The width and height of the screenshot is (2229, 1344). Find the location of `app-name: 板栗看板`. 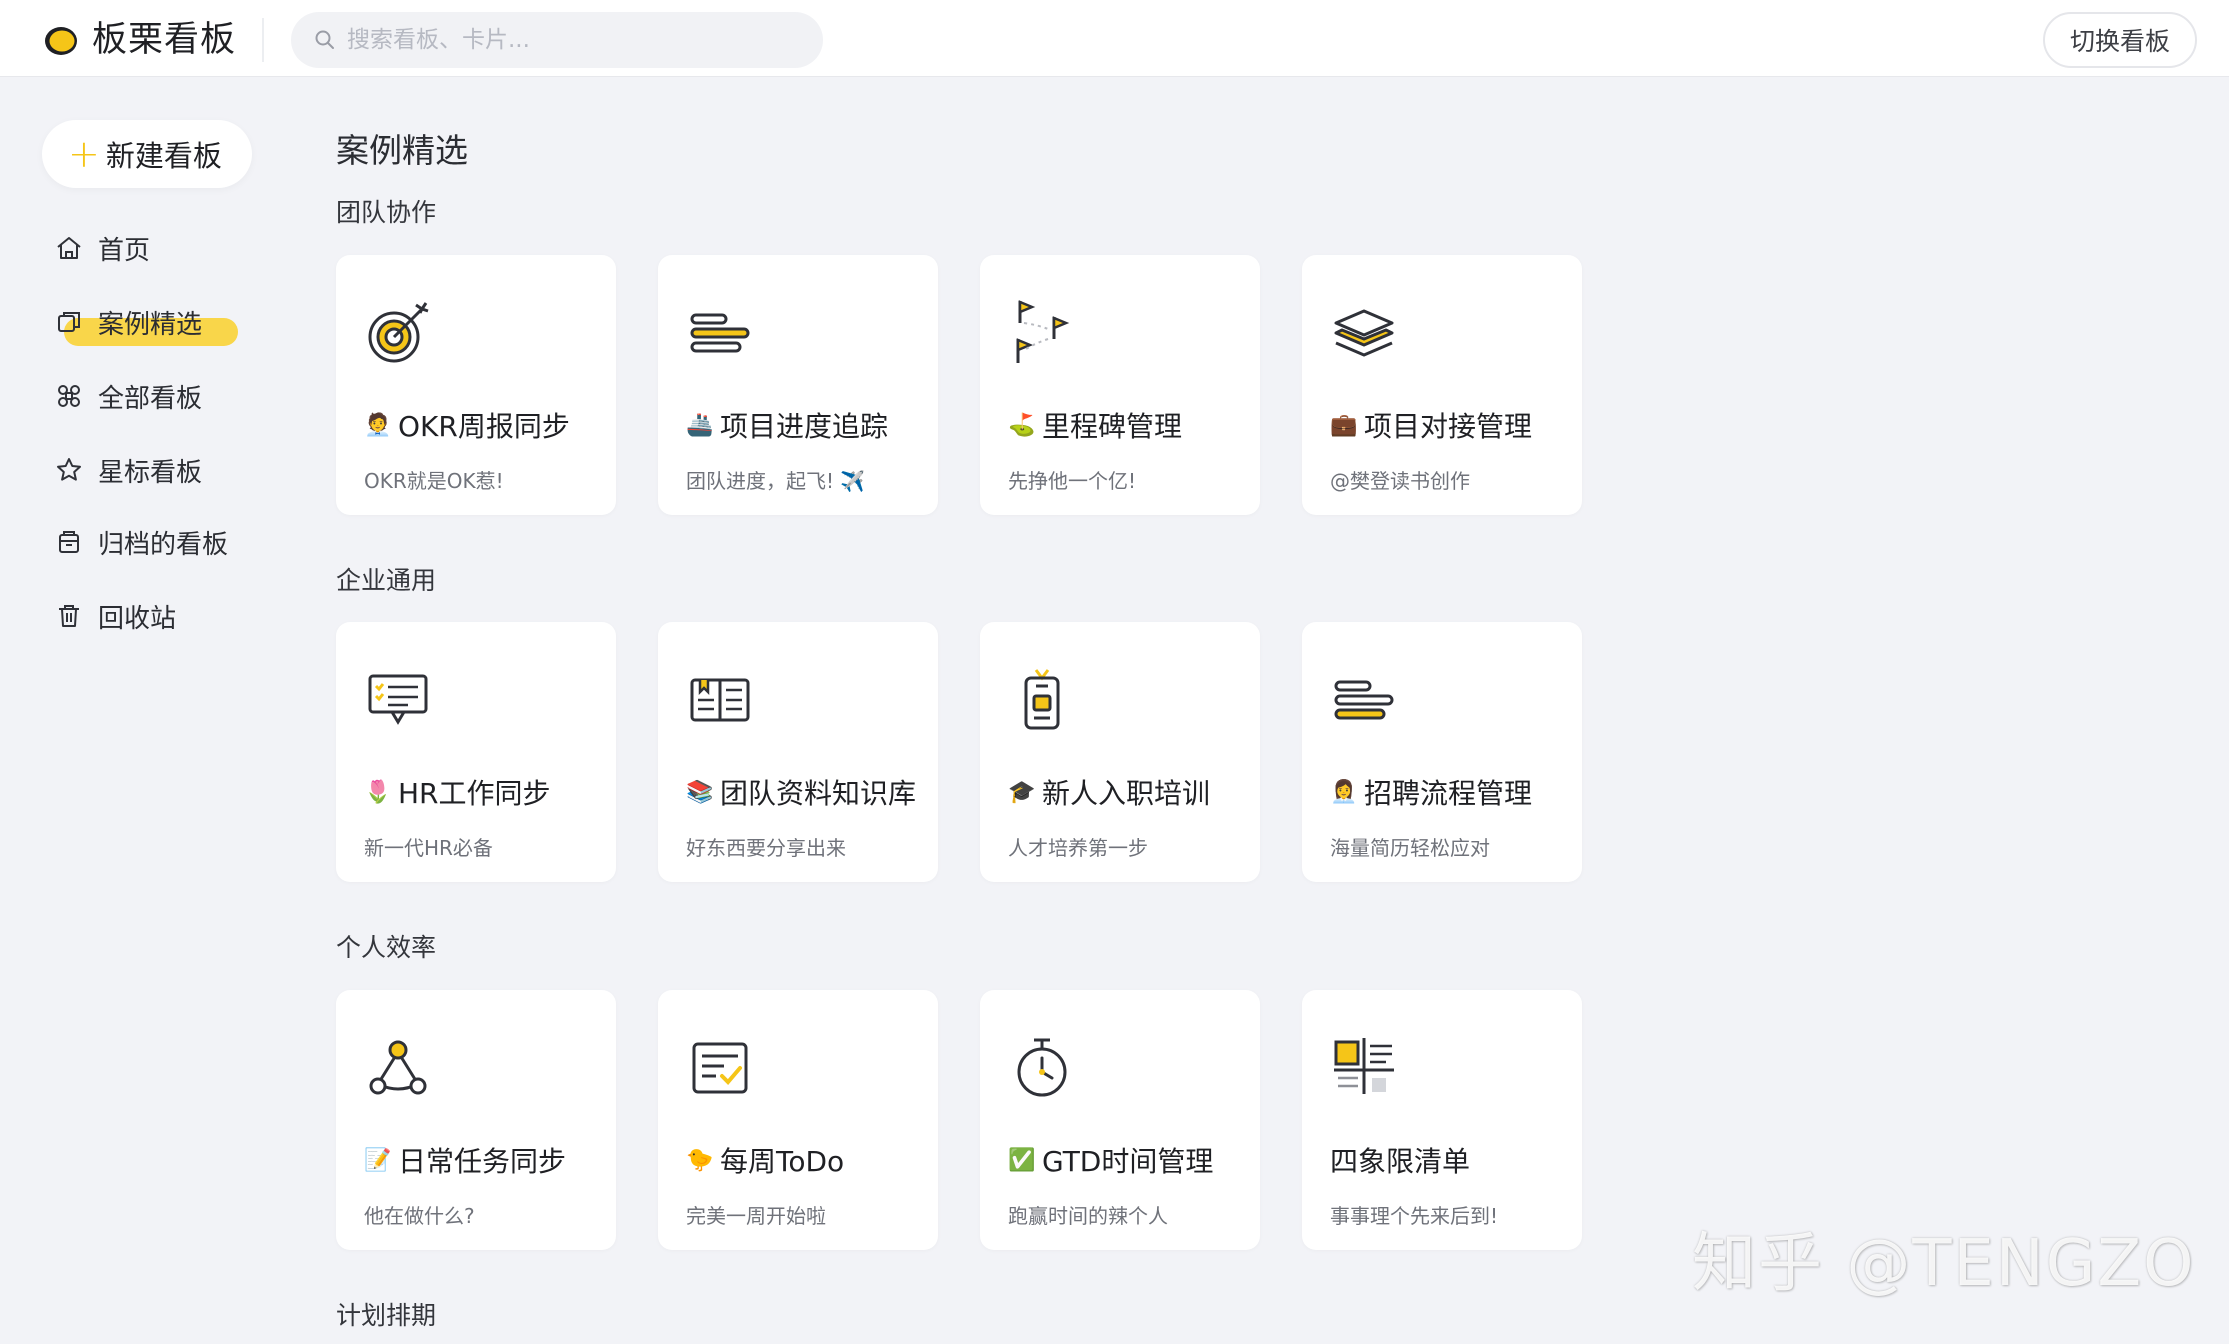

app-name: 板栗看板 is located at coordinates (164, 40).